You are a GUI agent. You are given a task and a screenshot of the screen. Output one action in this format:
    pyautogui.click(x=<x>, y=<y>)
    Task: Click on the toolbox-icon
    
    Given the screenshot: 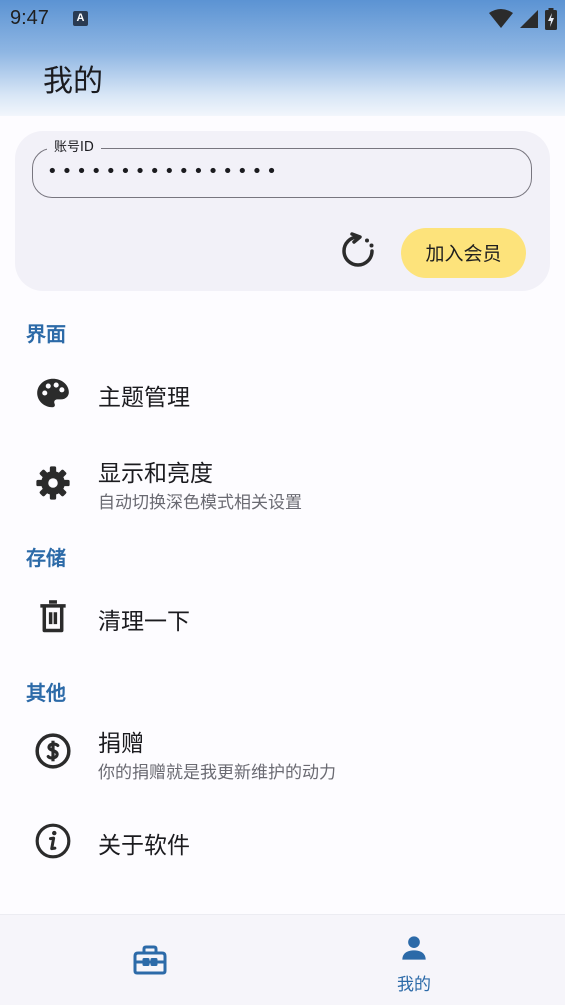 What is the action you would take?
    pyautogui.click(x=150, y=960)
    